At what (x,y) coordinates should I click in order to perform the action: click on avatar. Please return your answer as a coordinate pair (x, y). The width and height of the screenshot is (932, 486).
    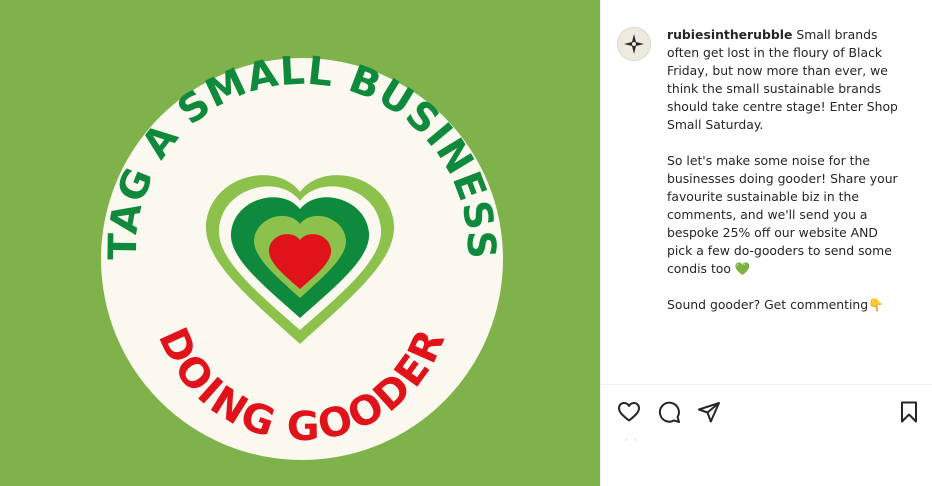
    Looking at the image, I should click on (634, 44).